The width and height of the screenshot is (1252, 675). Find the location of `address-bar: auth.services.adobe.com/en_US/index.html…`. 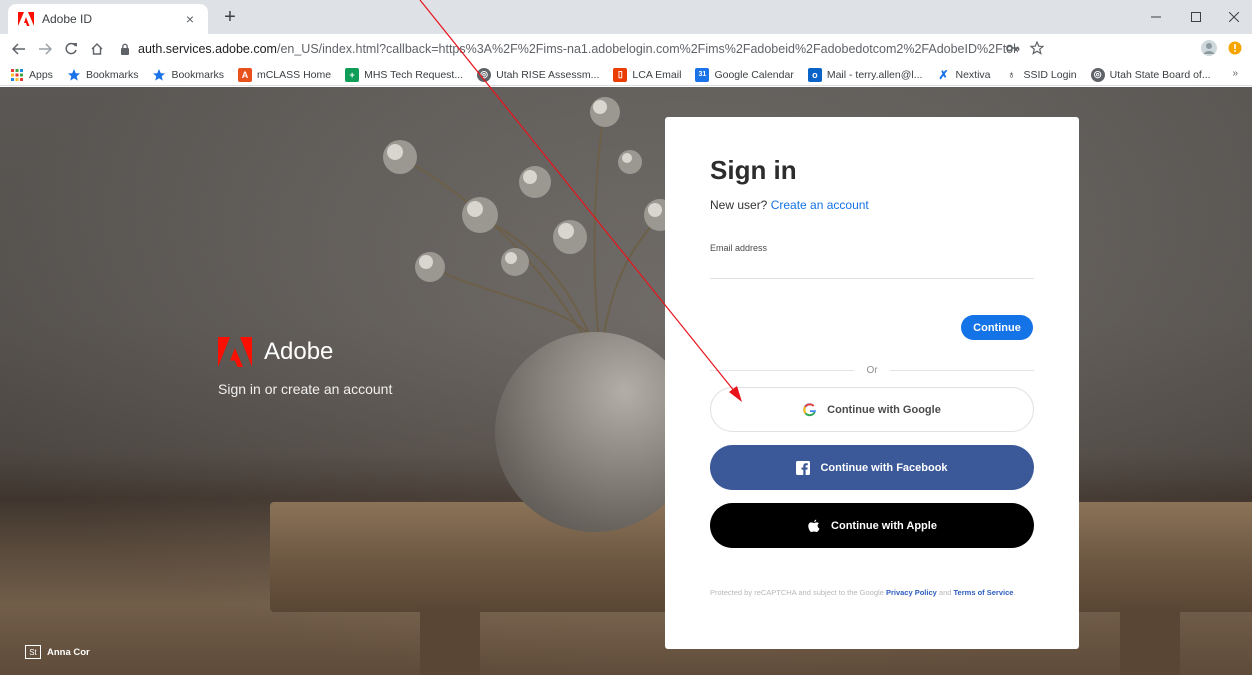

address-bar: auth.services.adobe.com/en_US/index.html… is located at coordinates (685, 49).